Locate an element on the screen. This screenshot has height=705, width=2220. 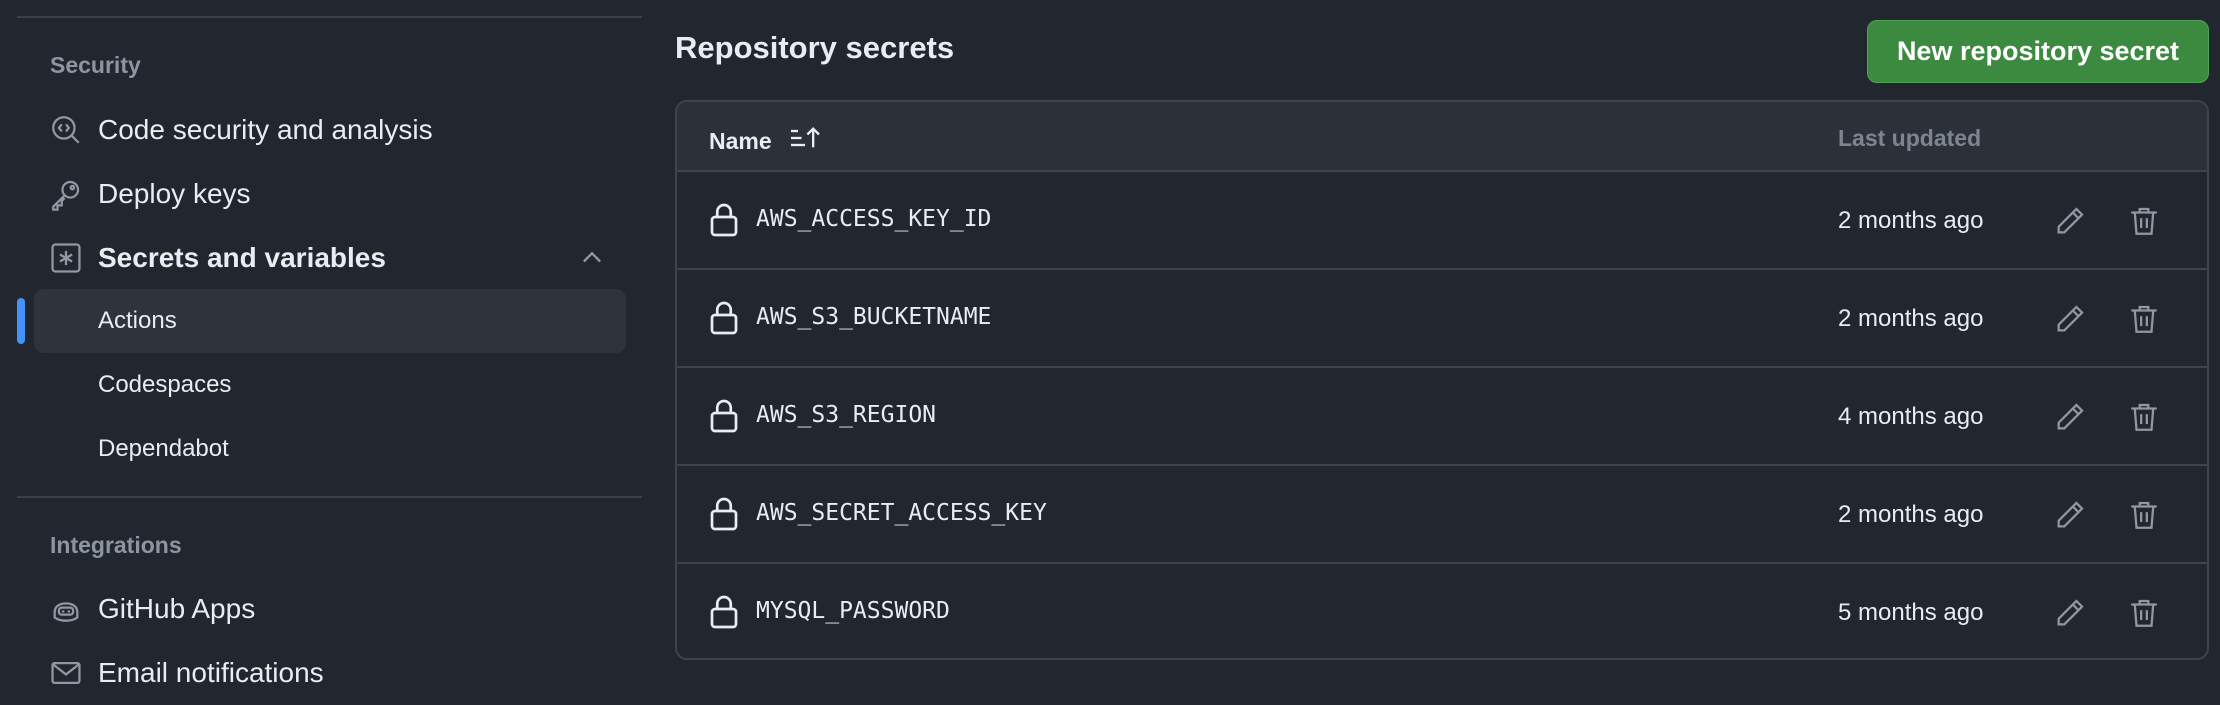
table-row: AWS_S3_REGION 4 months ago is located at coordinates (1442, 417).